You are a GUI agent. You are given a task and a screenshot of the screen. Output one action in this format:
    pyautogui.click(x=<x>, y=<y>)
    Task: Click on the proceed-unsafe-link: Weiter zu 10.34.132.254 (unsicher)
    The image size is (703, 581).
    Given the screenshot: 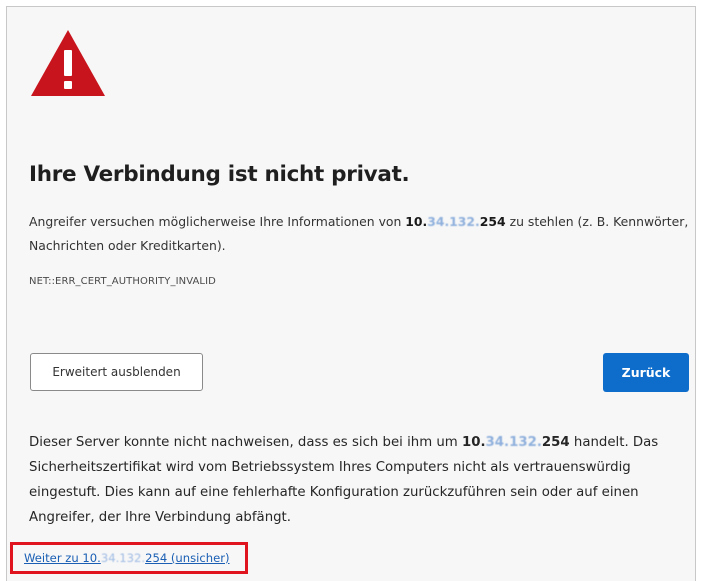 What is the action you would take?
    pyautogui.click(x=127, y=558)
    